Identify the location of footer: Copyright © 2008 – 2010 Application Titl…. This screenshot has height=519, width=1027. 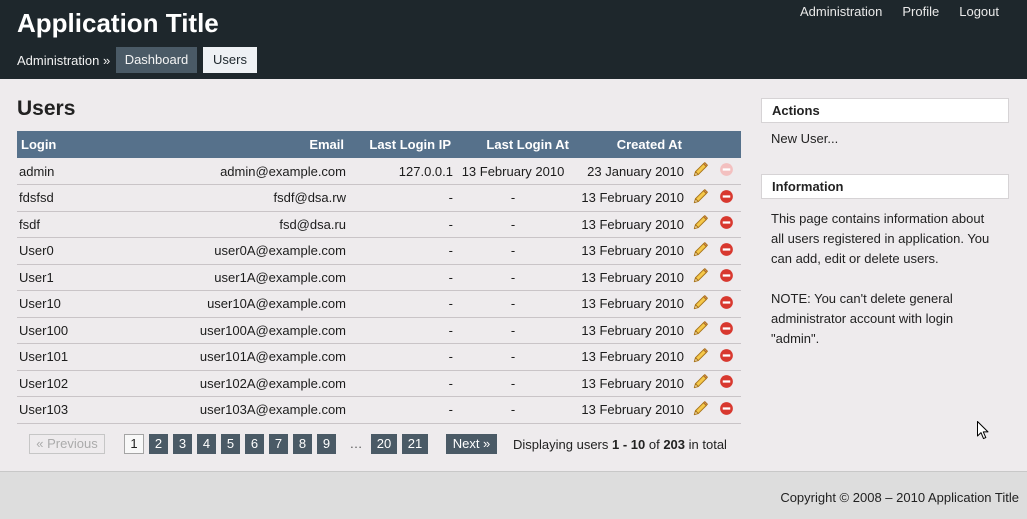
(513, 495).